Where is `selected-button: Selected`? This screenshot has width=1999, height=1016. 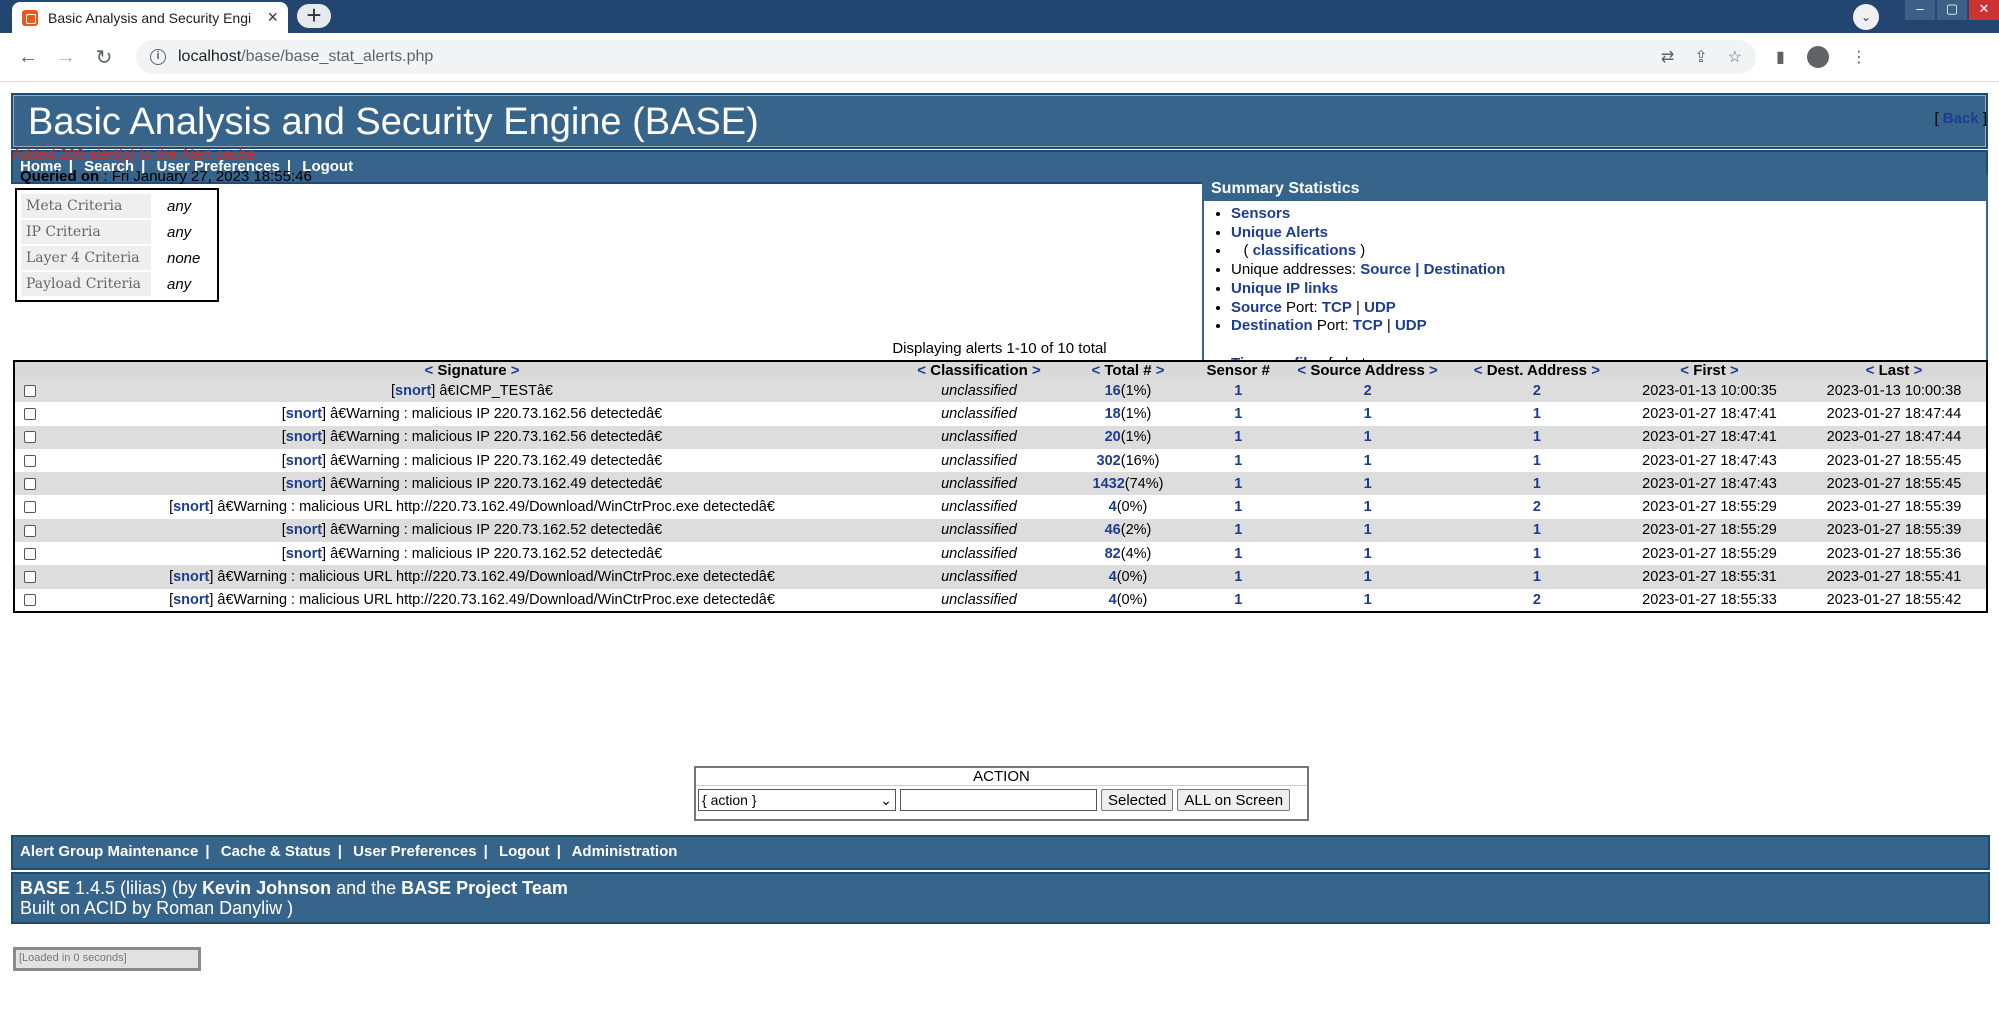
selected-button: Selected is located at coordinates (1137, 800).